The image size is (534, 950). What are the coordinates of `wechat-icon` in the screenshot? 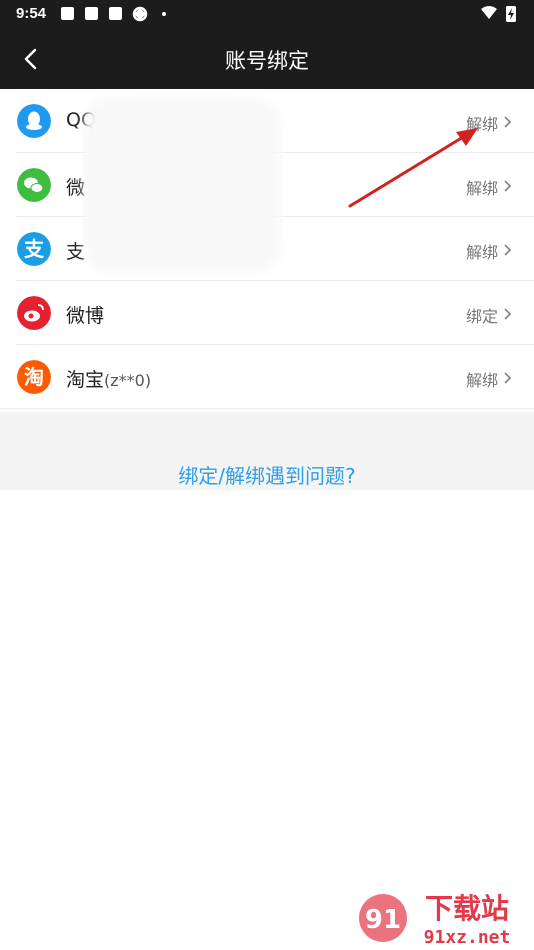 It's located at (34, 185).